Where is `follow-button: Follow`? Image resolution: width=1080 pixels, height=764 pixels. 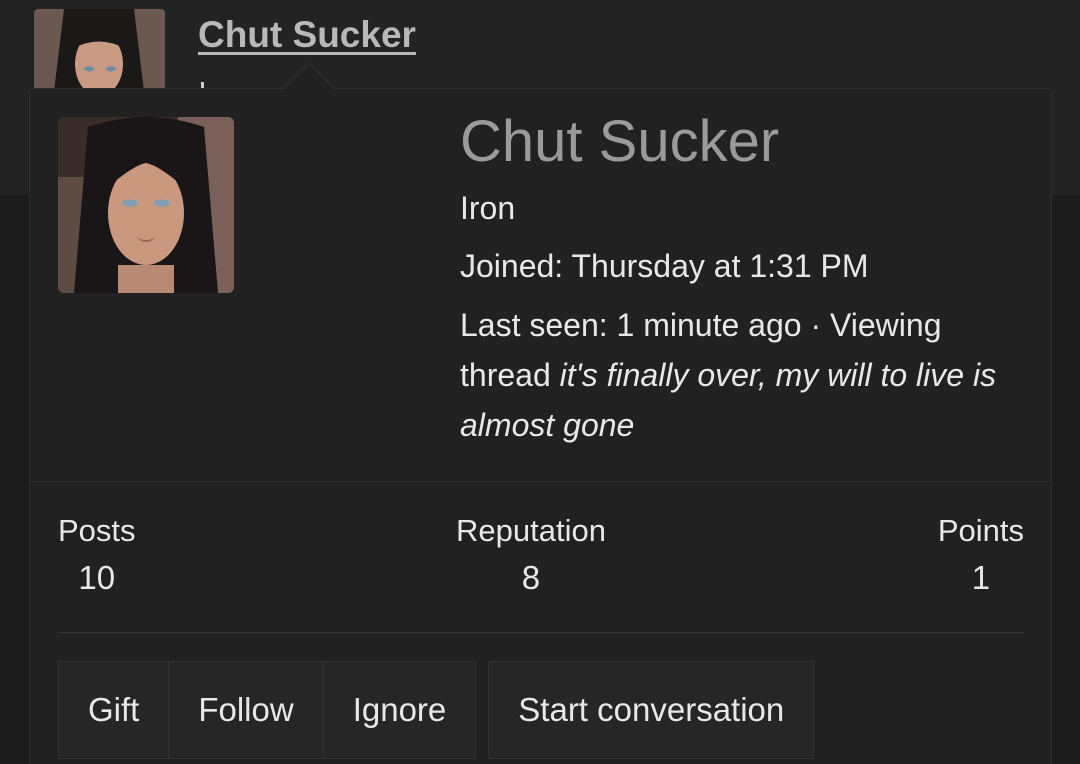 follow-button: Follow is located at coordinates (246, 710).